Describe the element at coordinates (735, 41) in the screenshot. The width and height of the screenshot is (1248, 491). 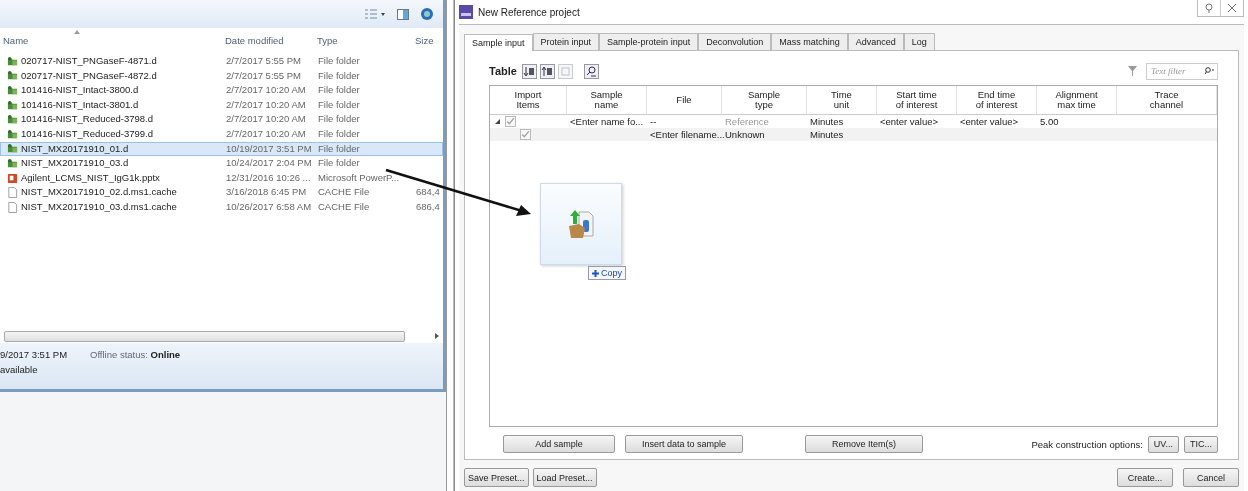
I see `tab: Deconvolution` at that location.